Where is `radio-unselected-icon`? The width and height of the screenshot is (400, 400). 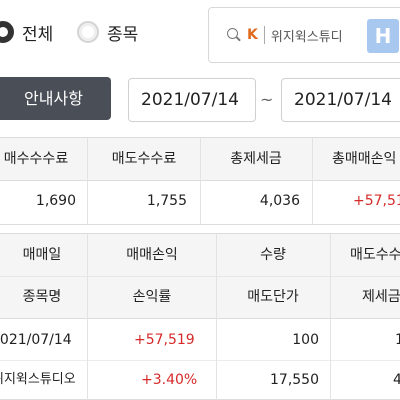
radio-unselected-icon is located at coordinates (88, 32).